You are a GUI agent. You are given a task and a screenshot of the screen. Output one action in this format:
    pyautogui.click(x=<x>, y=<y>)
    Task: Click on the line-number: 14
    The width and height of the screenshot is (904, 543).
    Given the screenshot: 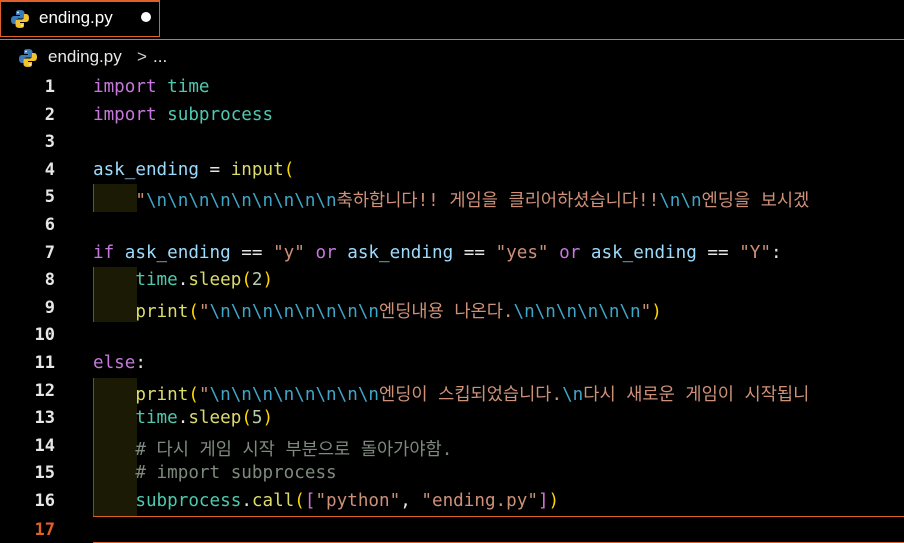 What is the action you would take?
    pyautogui.click(x=44, y=445)
    